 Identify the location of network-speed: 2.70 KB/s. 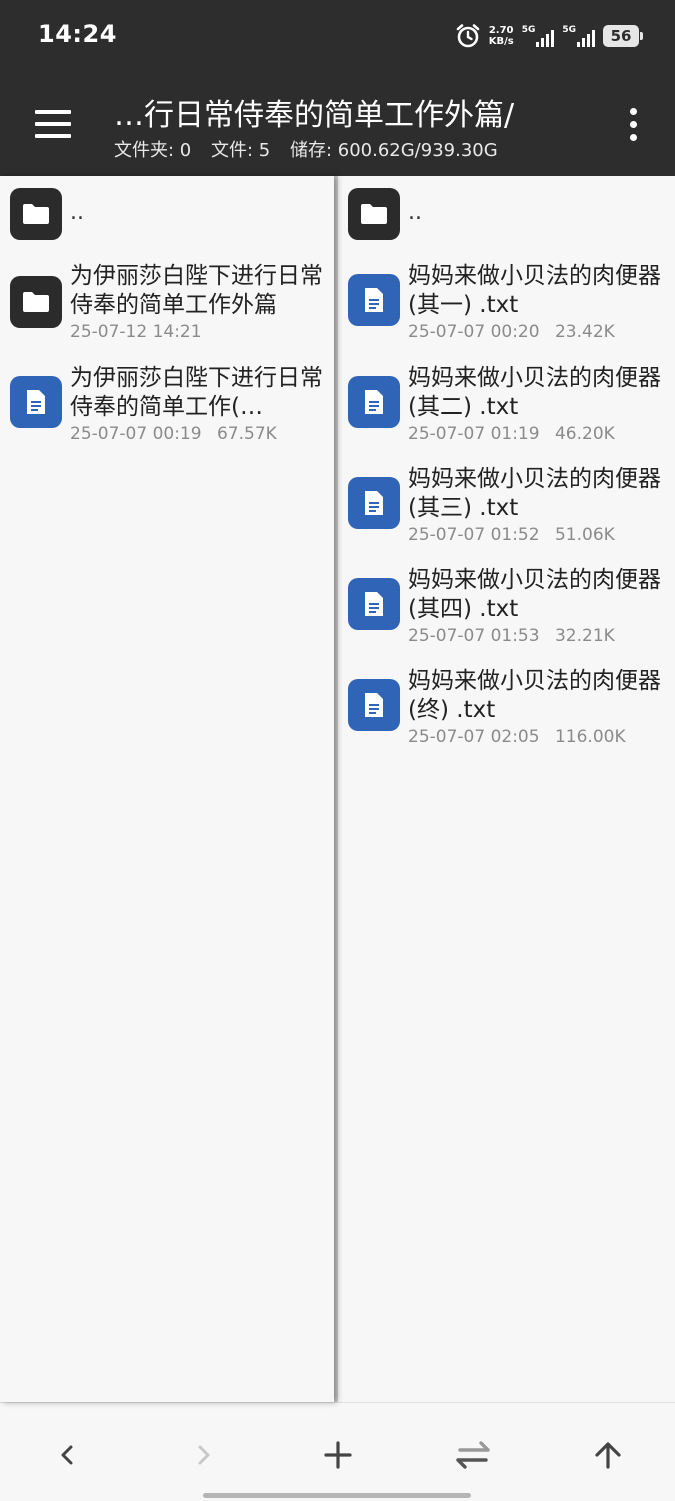
(501, 36).